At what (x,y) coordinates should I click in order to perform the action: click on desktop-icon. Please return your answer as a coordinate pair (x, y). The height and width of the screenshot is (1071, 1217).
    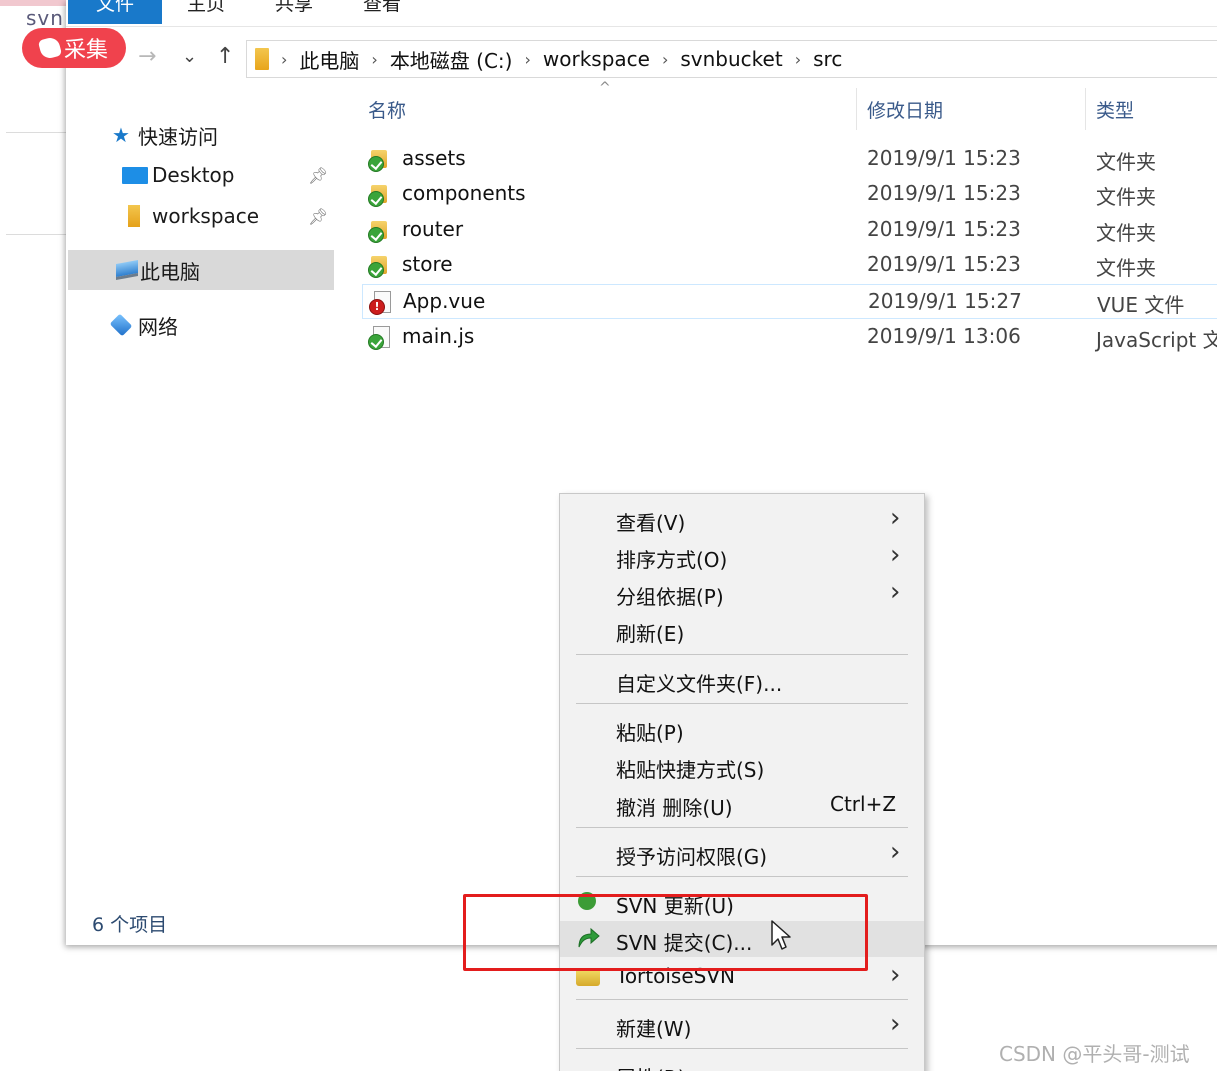
    Looking at the image, I should click on (135, 175).